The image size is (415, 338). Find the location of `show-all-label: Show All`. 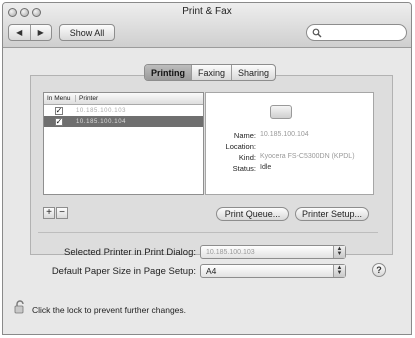

show-all-label: Show All is located at coordinates (87, 32).